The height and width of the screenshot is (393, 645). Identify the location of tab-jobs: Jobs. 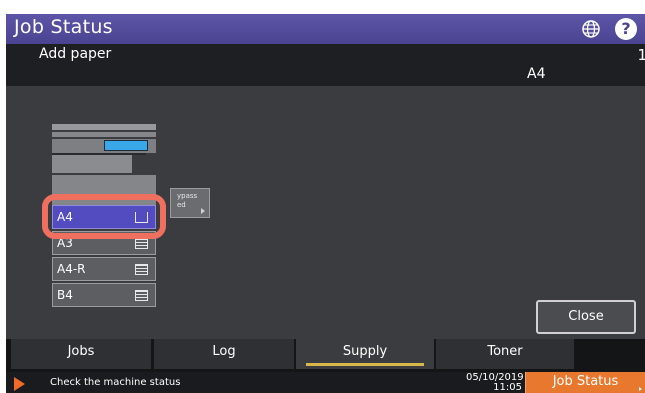
(81, 354).